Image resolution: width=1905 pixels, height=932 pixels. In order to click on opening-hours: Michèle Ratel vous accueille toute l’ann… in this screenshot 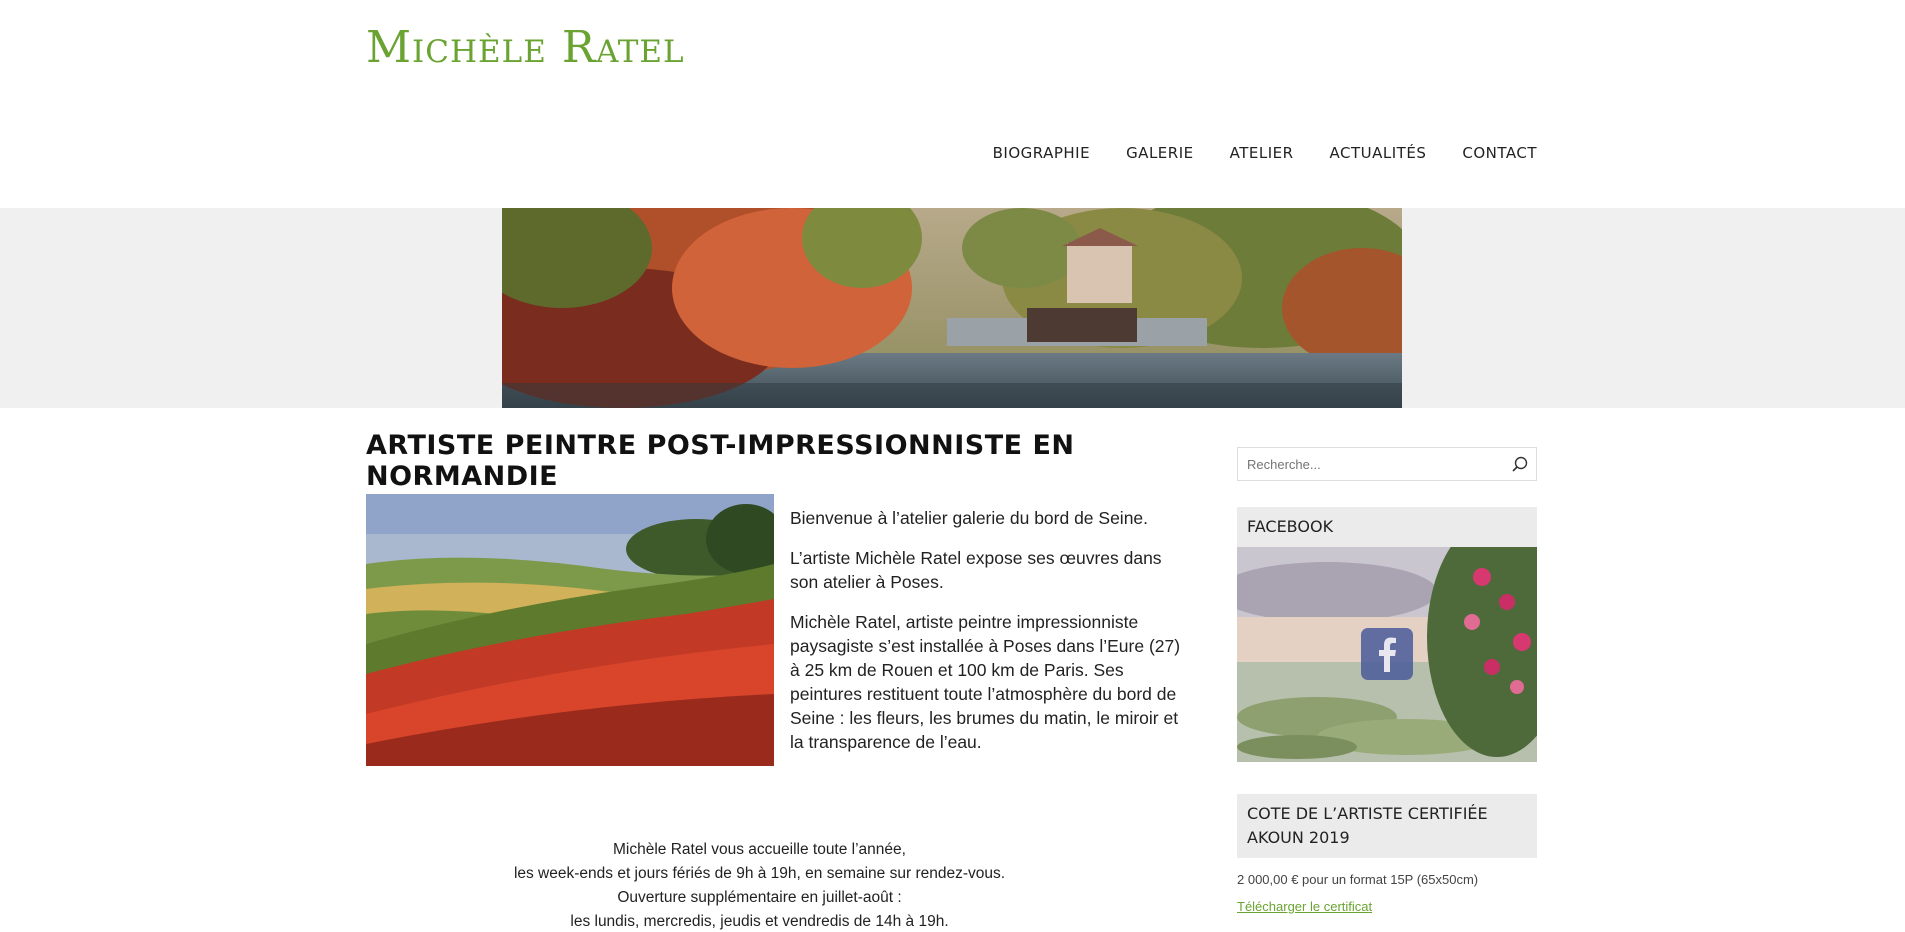, I will do `click(759, 885)`.